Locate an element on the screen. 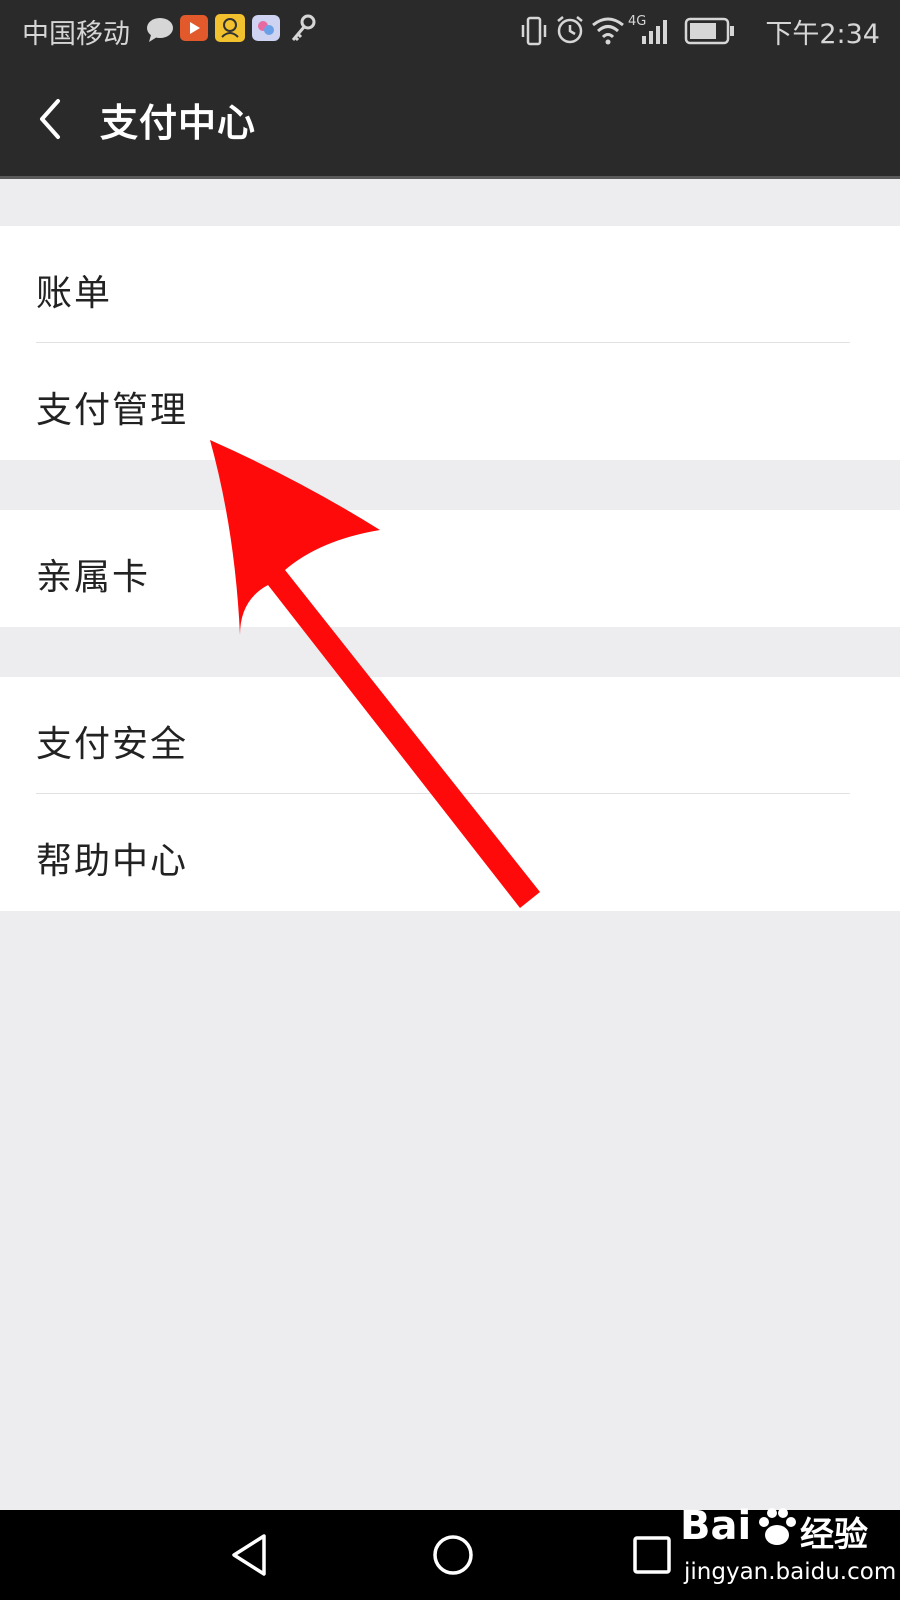 This screenshot has height=1600, width=900. menu-item-label: 帮助中心 is located at coordinates (112, 861).